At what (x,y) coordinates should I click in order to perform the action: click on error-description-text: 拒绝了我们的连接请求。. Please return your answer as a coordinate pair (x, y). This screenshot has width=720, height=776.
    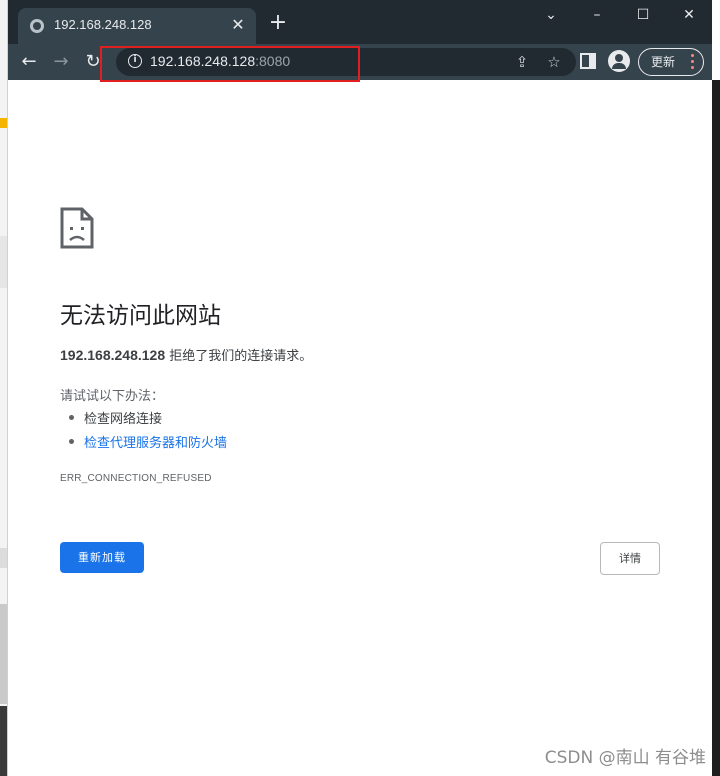
    Looking at the image, I should click on (239, 356).